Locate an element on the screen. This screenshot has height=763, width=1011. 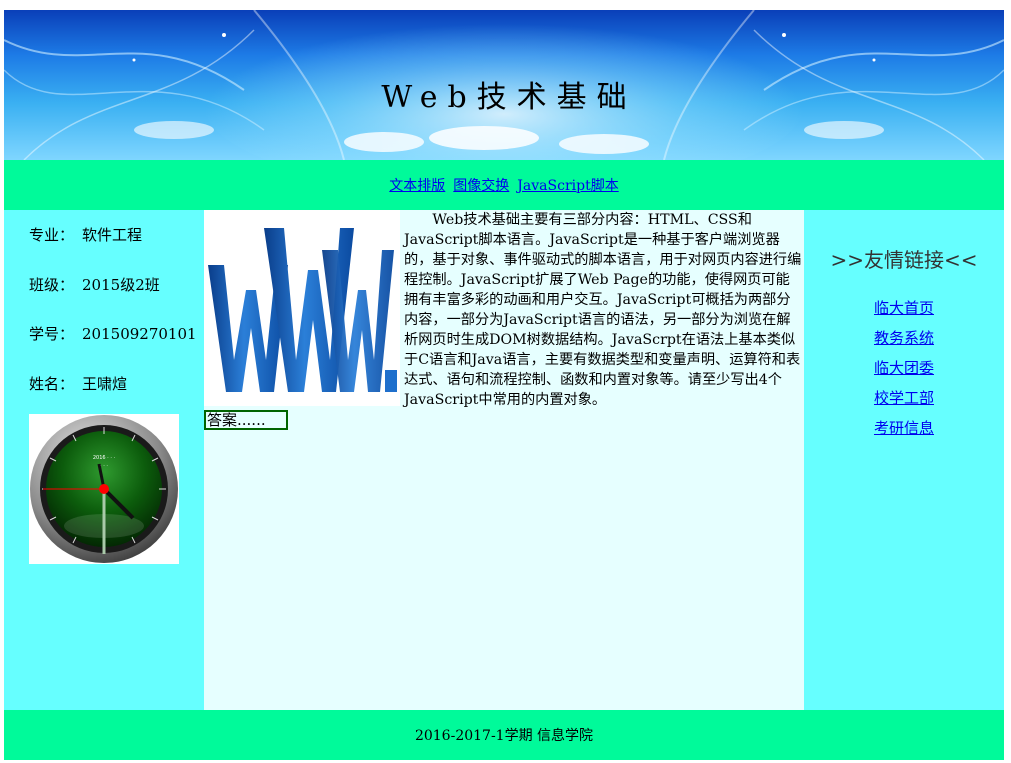
www-icon is located at coordinates (302, 310).